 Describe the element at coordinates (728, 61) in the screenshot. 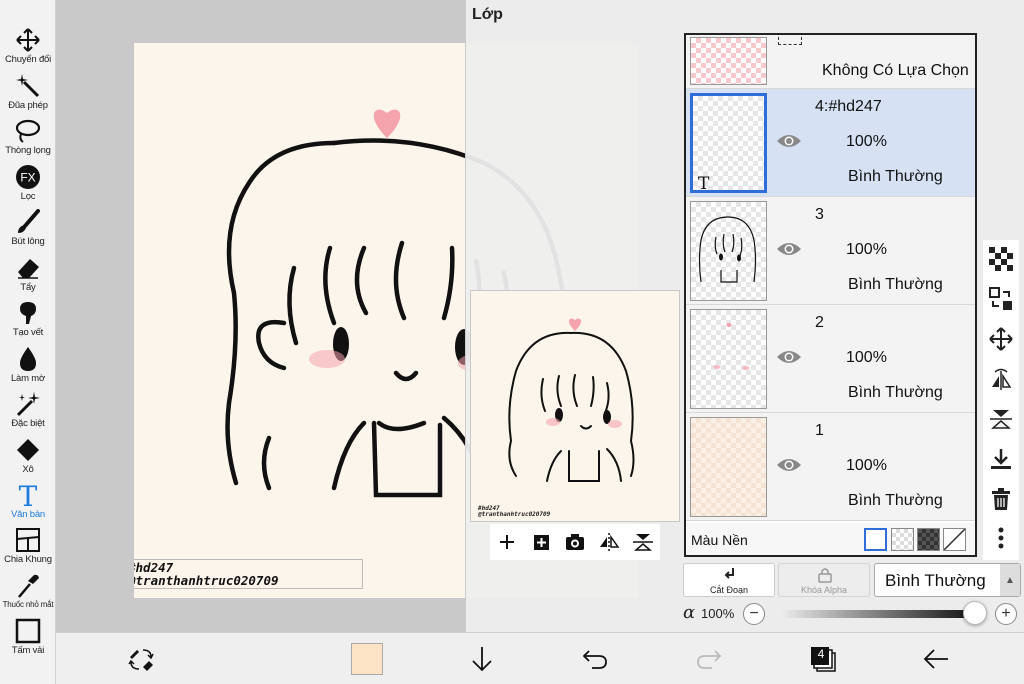

I see `selection-thumbnail` at that location.